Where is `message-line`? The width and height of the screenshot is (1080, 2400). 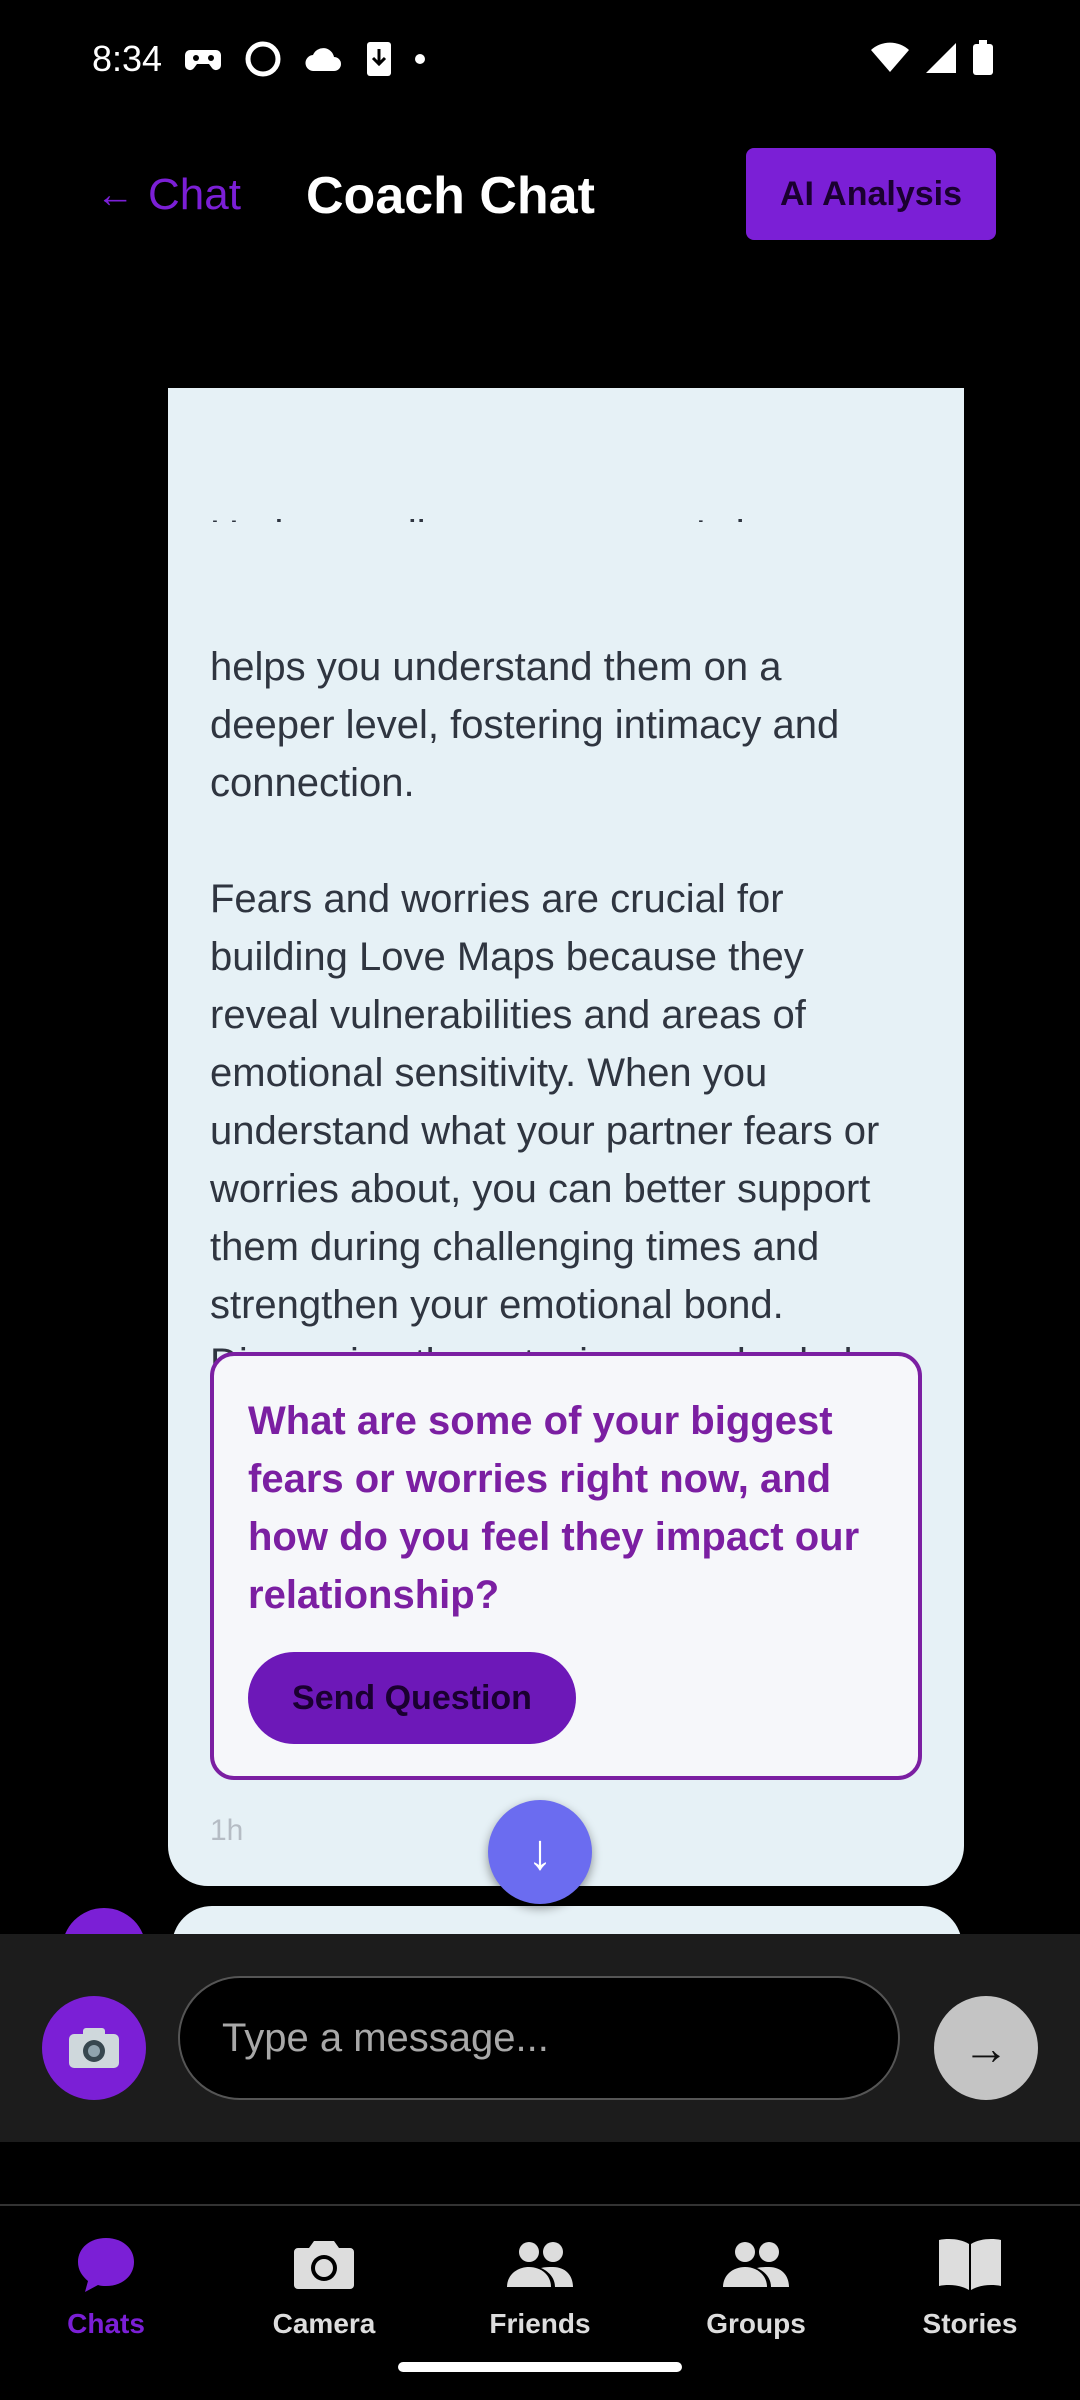 message-line is located at coordinates (565, 841).